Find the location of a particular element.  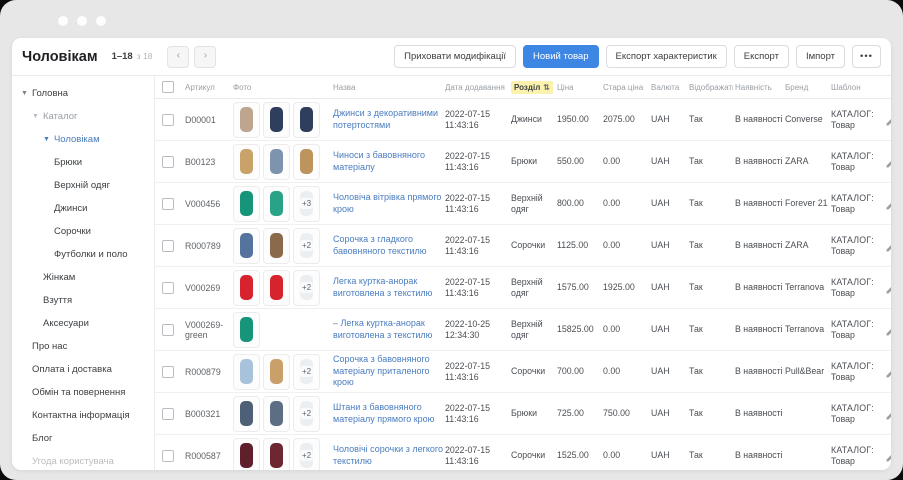

product-name-link: Джинси з декоративними потертостями is located at coordinates (388, 119).